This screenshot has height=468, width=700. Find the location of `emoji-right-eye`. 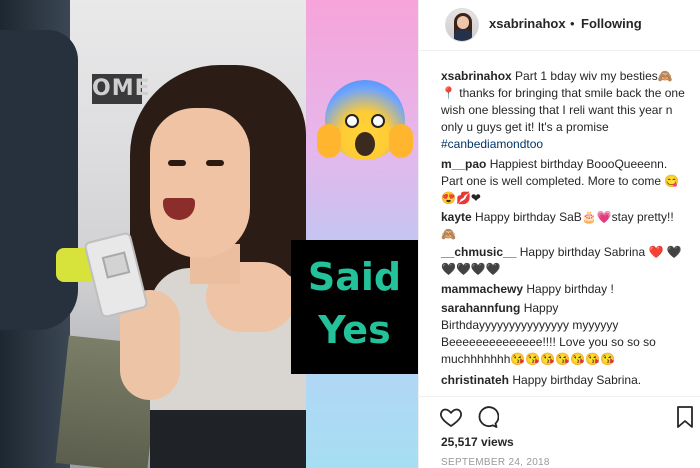

emoji-right-eye is located at coordinates (378, 121).